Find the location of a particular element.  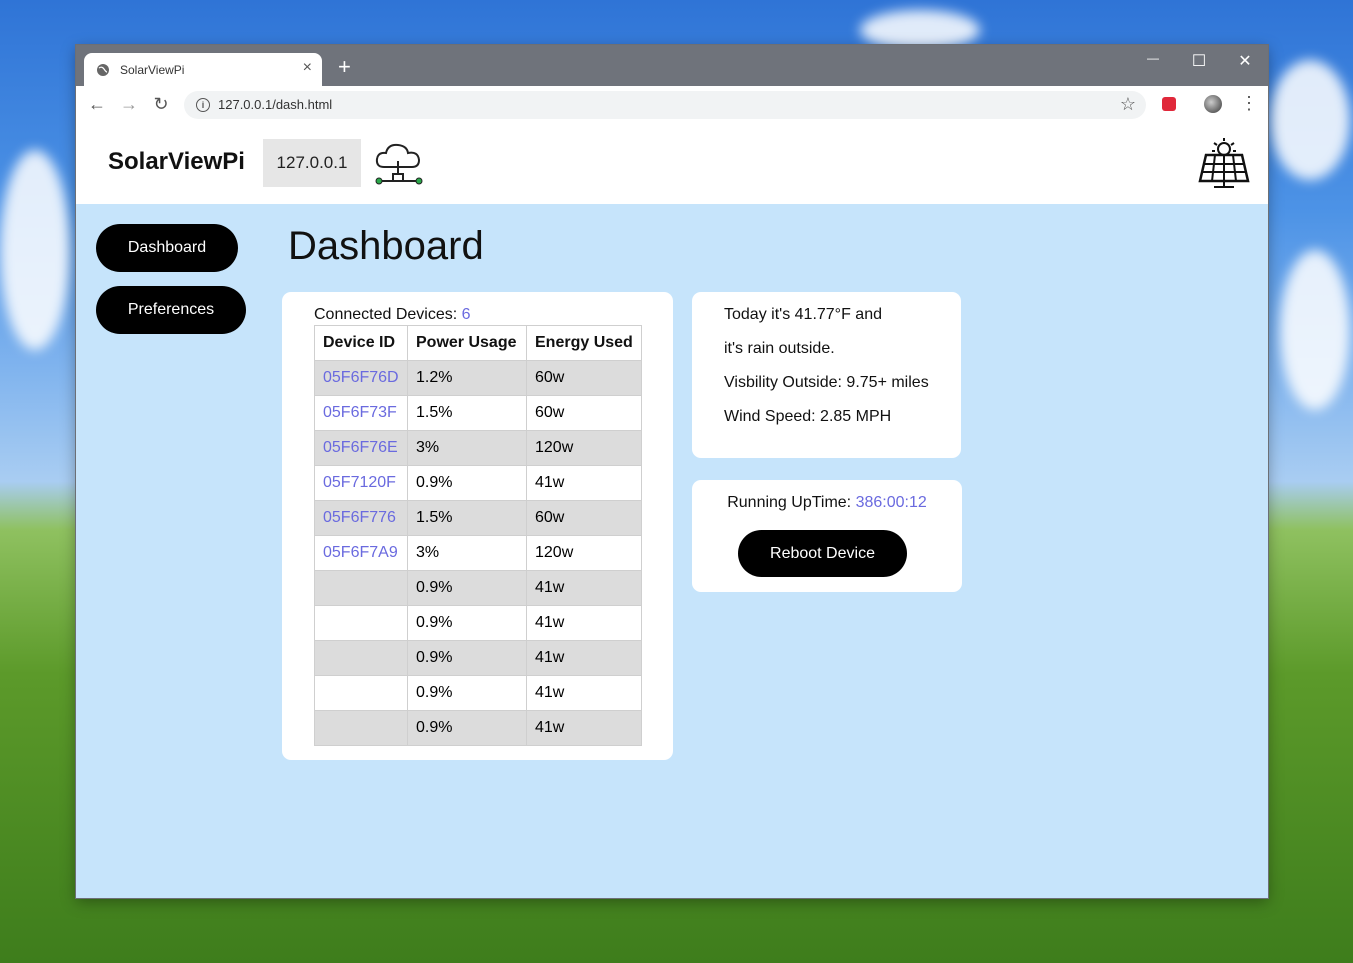

table-row: 05F6F776 1.5% 60w is located at coordinates (478, 518).